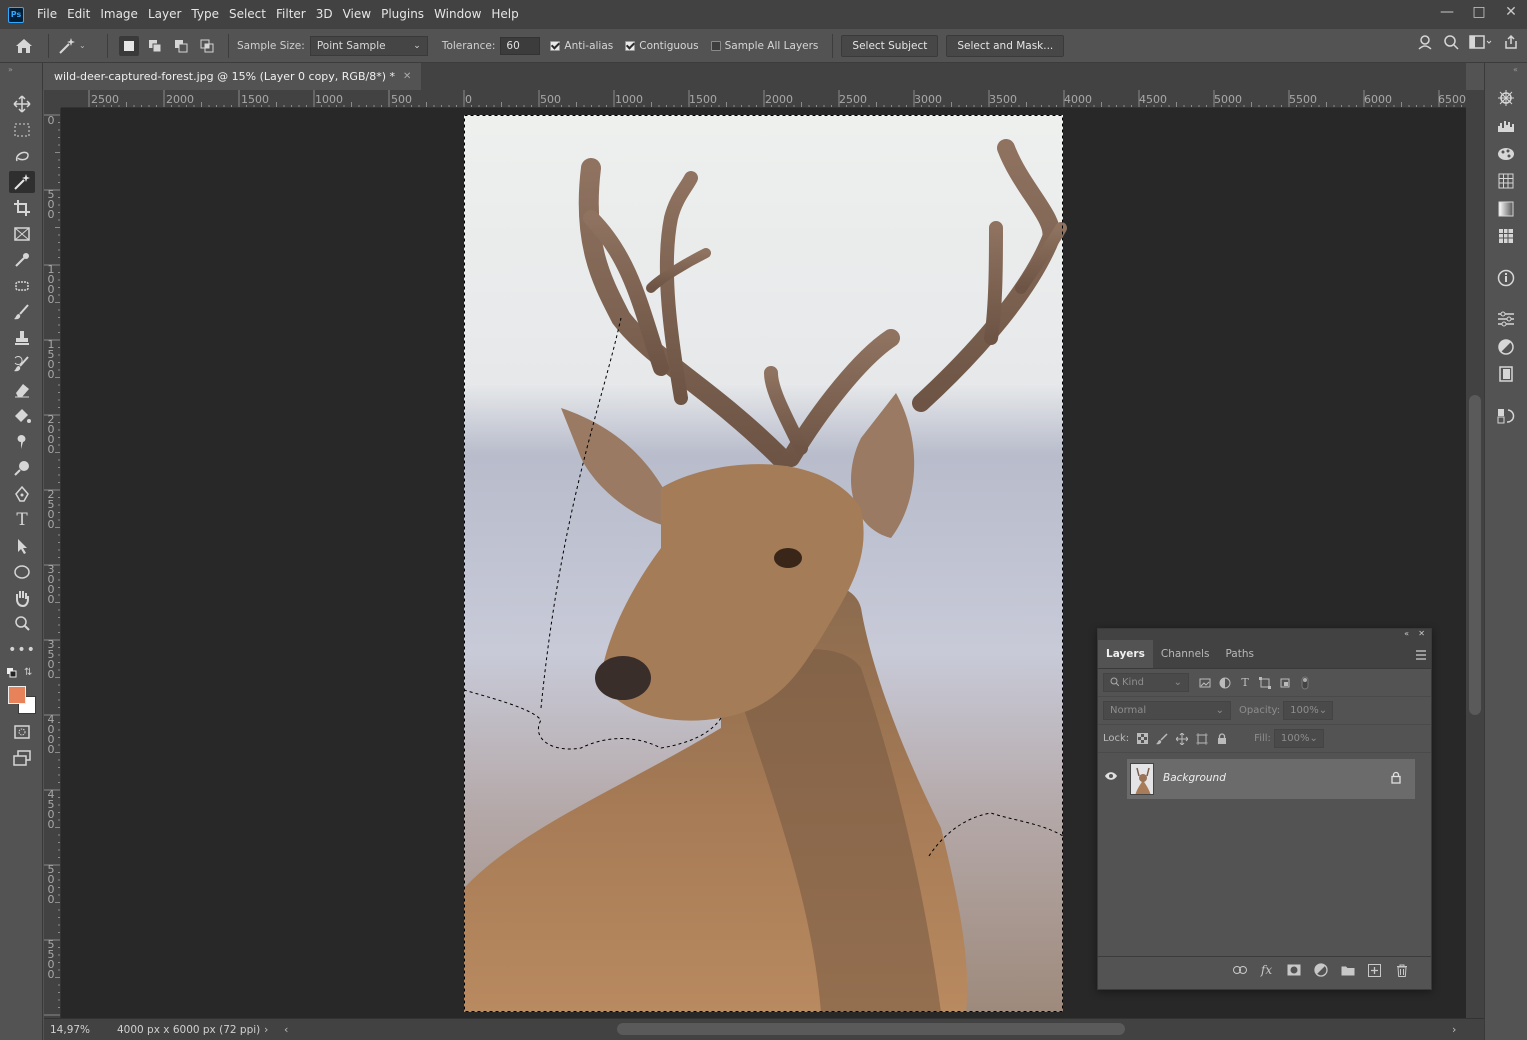 The image size is (1527, 1040). I want to click on spot-healing-tool-icon, so click(22, 286).